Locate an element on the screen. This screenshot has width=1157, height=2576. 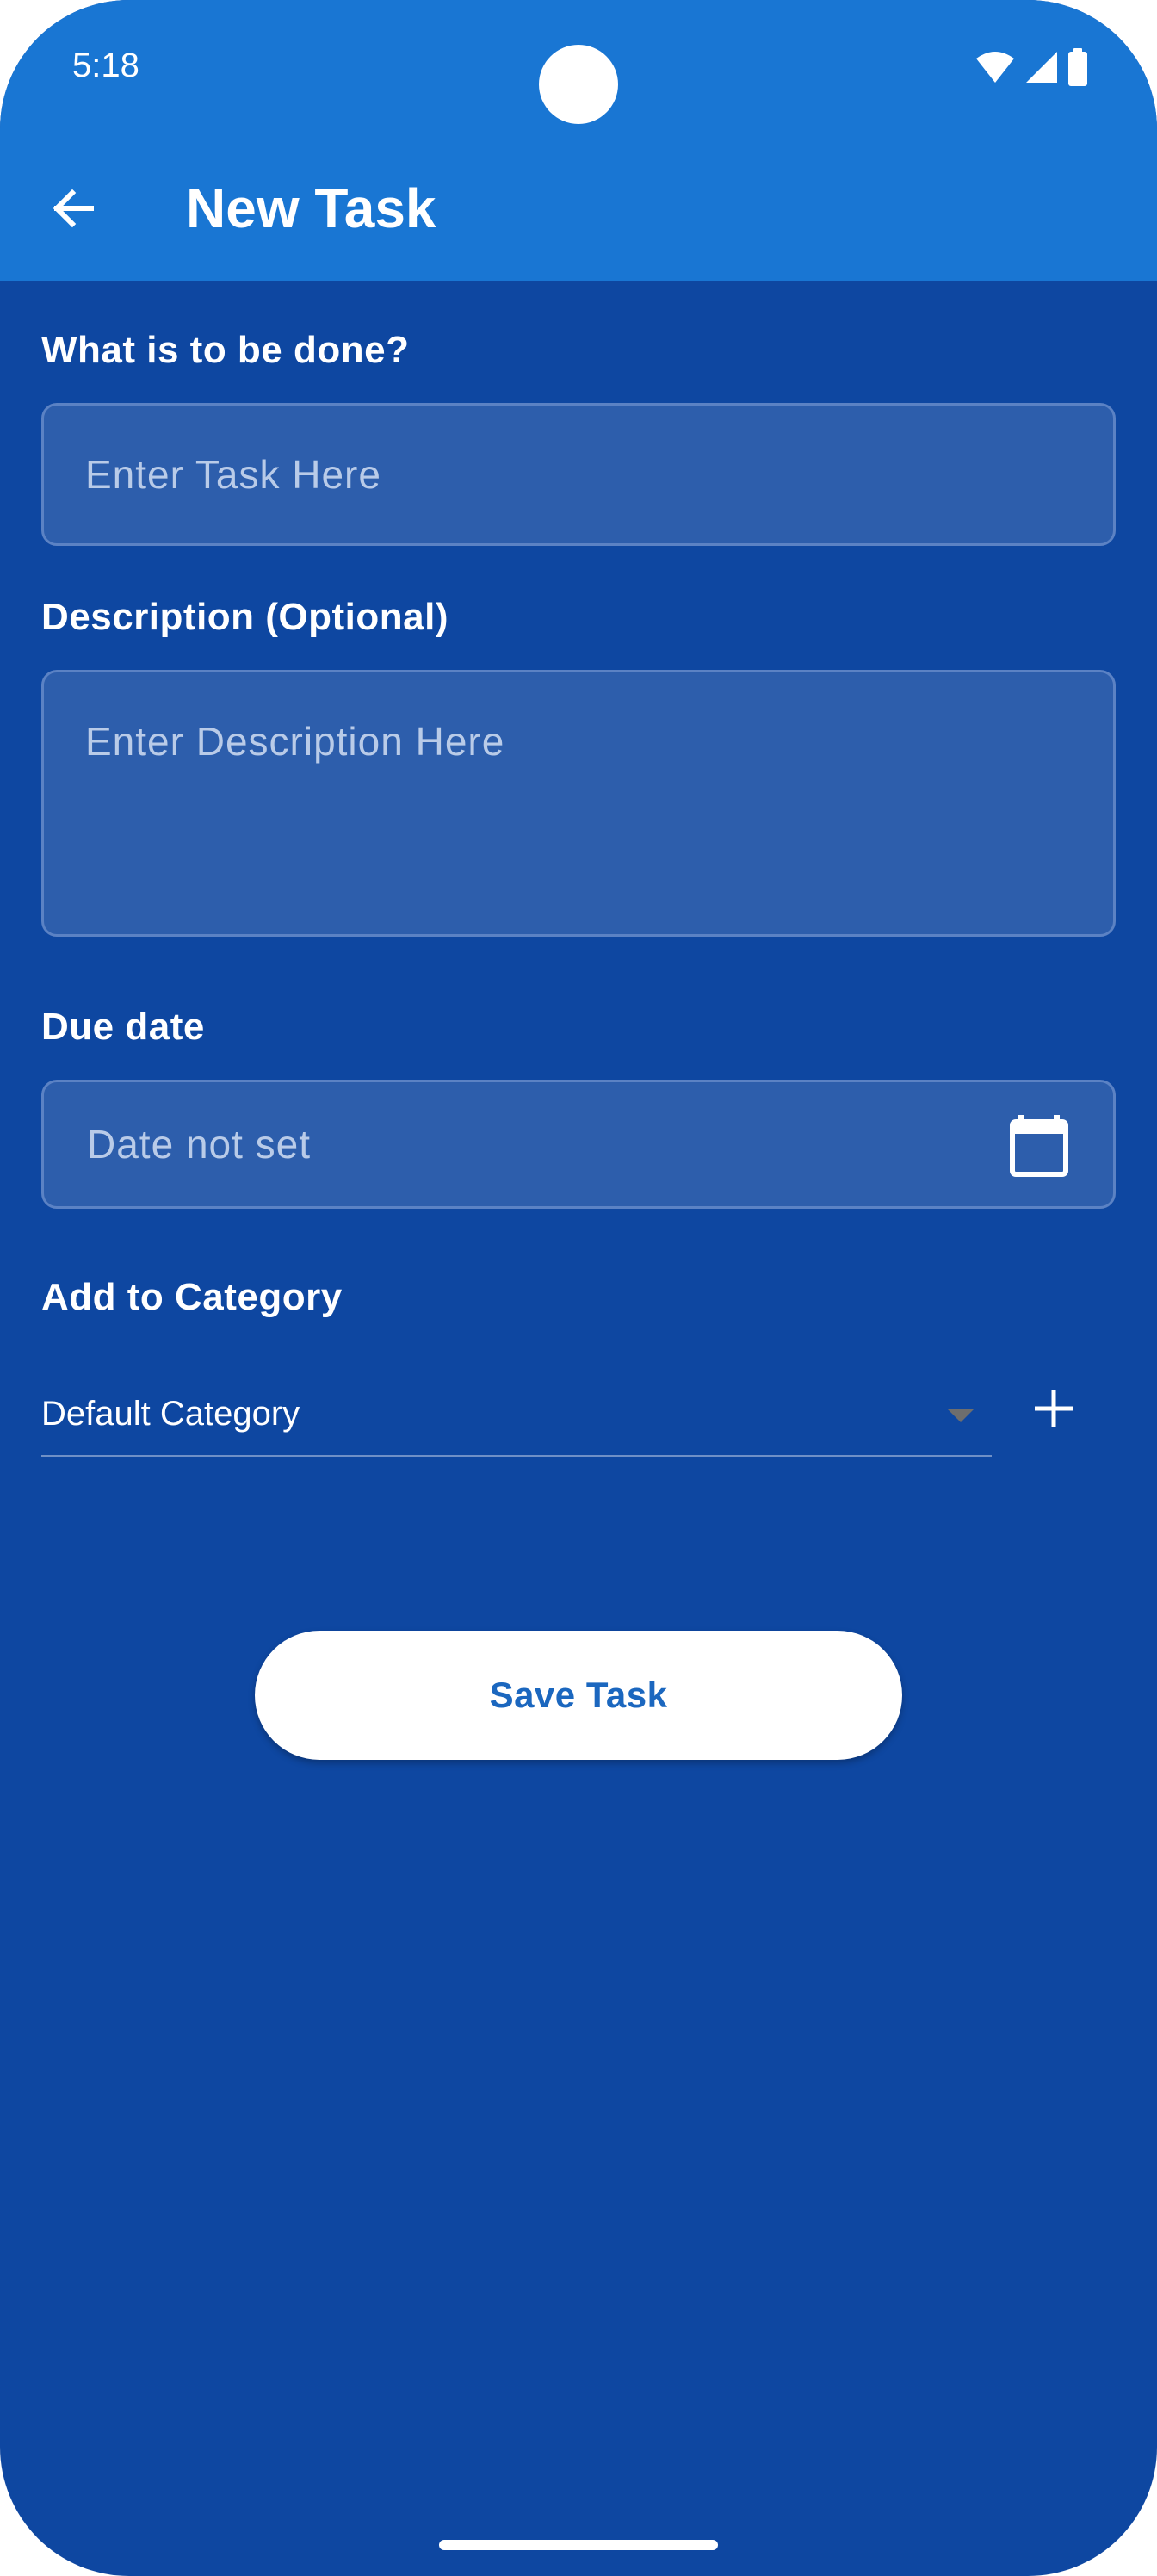
calendar-icon is located at coordinates (1039, 1145).